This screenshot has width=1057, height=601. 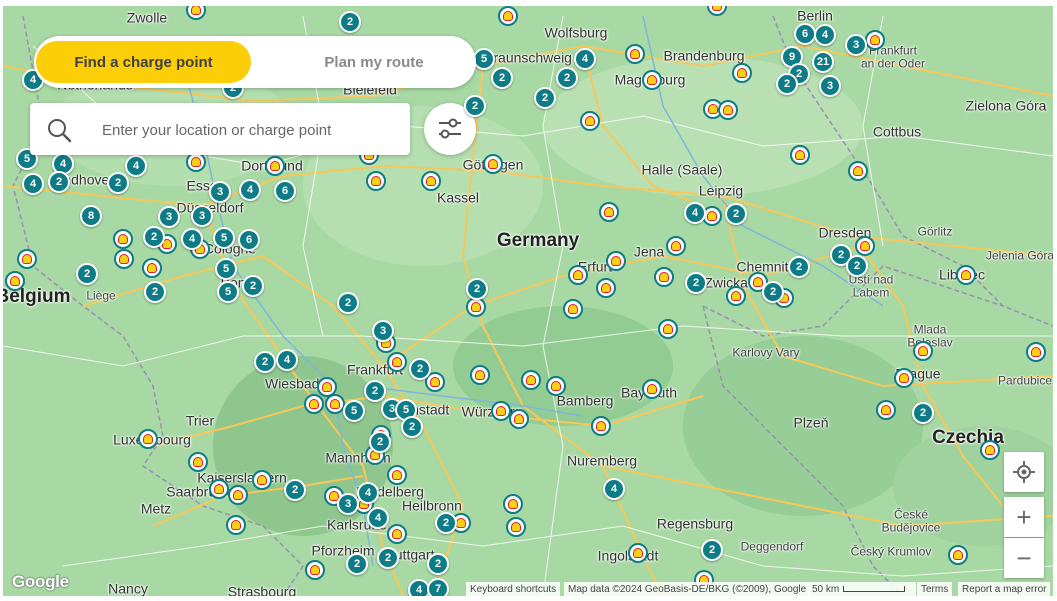 What do you see at coordinates (59, 130) in the screenshot?
I see `search-icon` at bounding box center [59, 130].